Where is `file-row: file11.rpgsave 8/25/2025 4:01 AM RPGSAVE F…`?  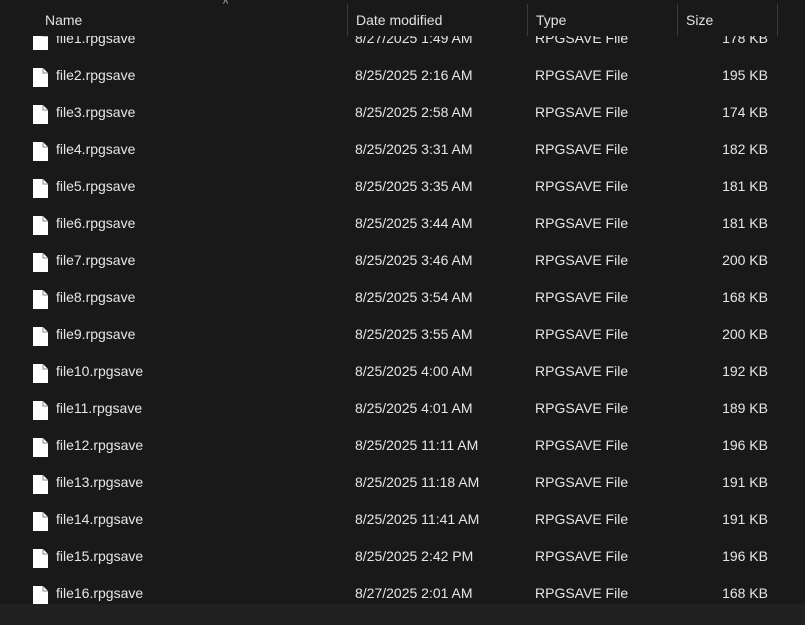
file-row: file11.rpgsave 8/25/2025 4:01 AM RPGSAVE F… is located at coordinates (395, 408).